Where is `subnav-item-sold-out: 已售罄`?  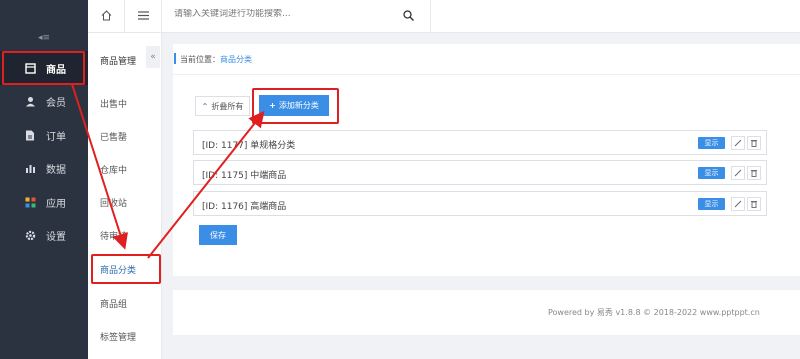
subnav-item-sold-out: 已售罄 is located at coordinates (113, 136).